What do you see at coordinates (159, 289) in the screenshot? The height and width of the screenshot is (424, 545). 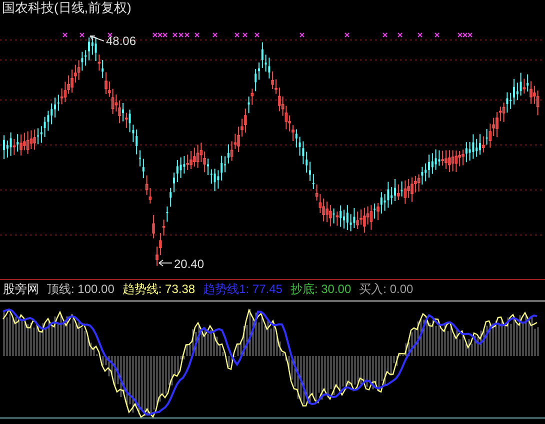 I see `indicator-value: 趋势线: 73.38` at bounding box center [159, 289].